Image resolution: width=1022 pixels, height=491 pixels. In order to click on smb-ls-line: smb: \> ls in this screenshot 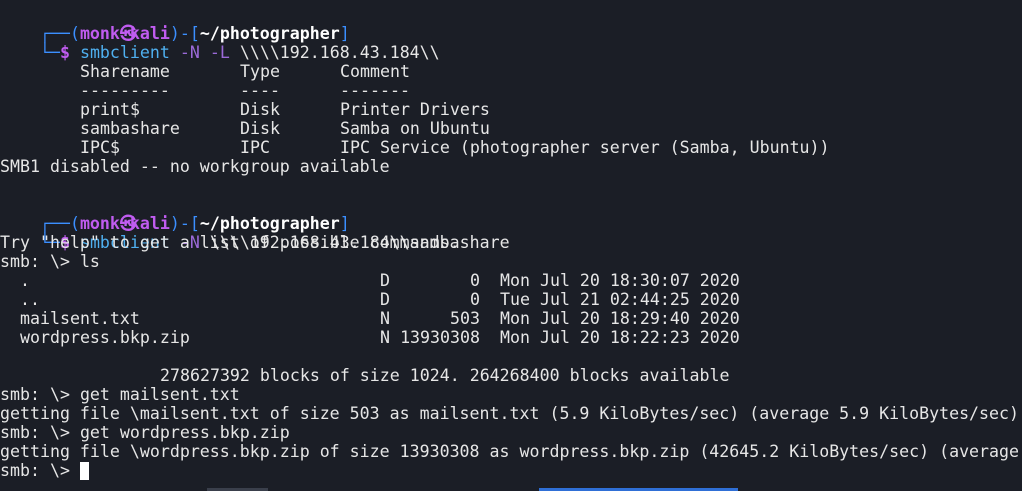, I will do `click(50, 261)`.